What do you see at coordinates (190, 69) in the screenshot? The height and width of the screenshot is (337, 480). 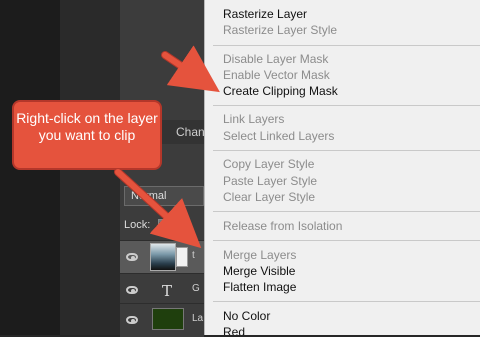 I see `arrow-to-clipping-mask` at bounding box center [190, 69].